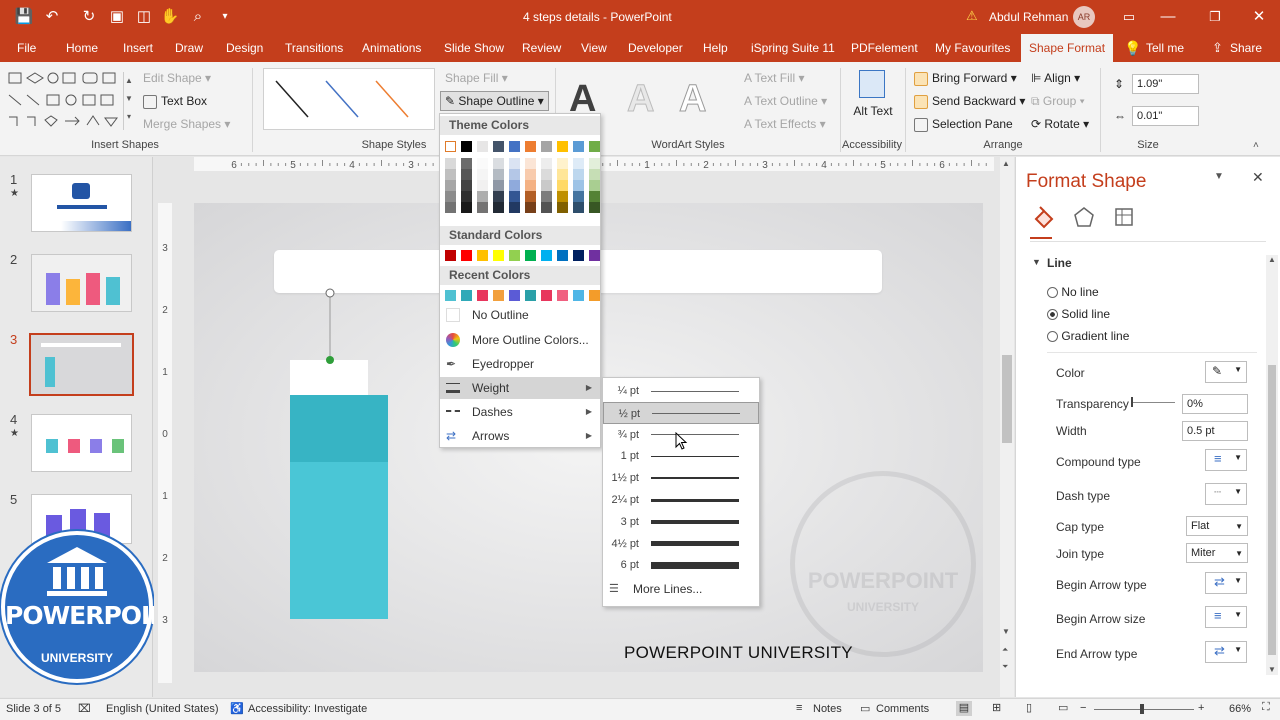 Image resolution: width=1280 pixels, height=720 pixels. Describe the element at coordinates (1215, 404) in the screenshot. I see `transparency-input: 0%` at that location.